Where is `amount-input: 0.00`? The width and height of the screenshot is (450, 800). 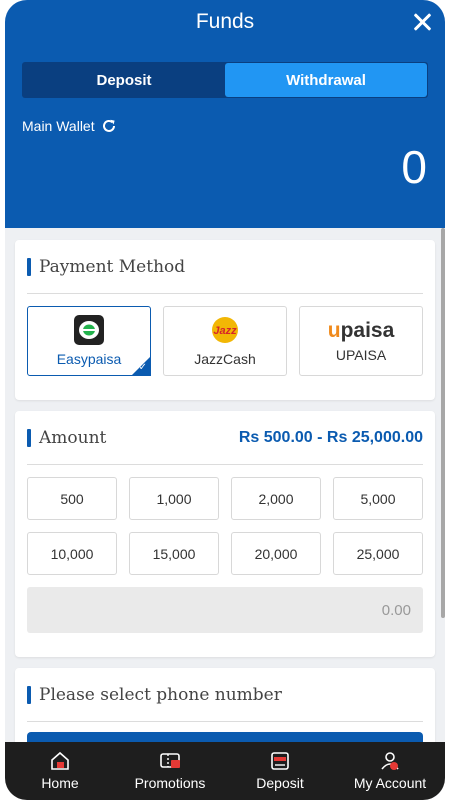 amount-input: 0.00 is located at coordinates (225, 610).